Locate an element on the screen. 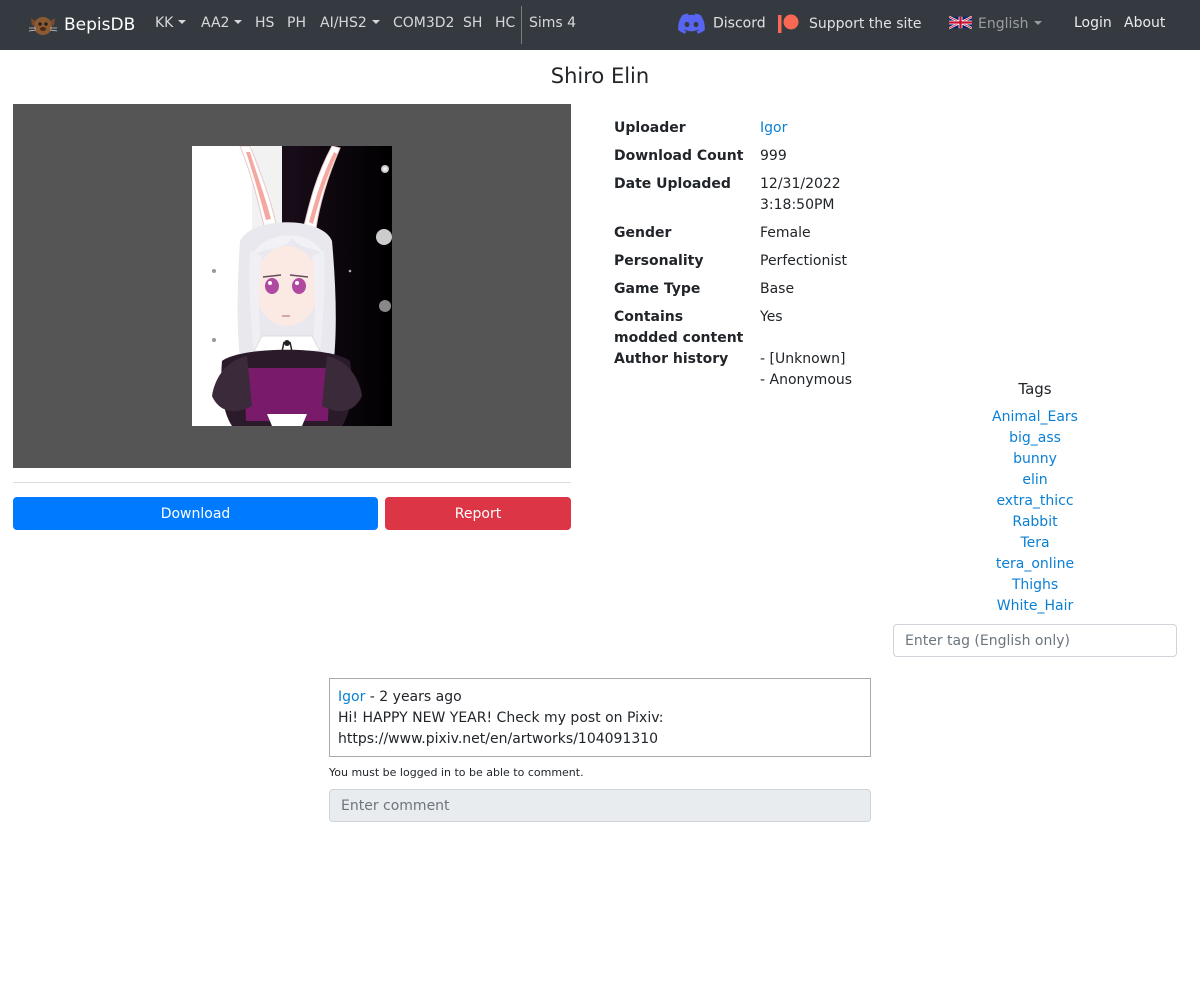 The image size is (1200, 1000). nav-aa2-dropdown: AA2 is located at coordinates (222, 23).